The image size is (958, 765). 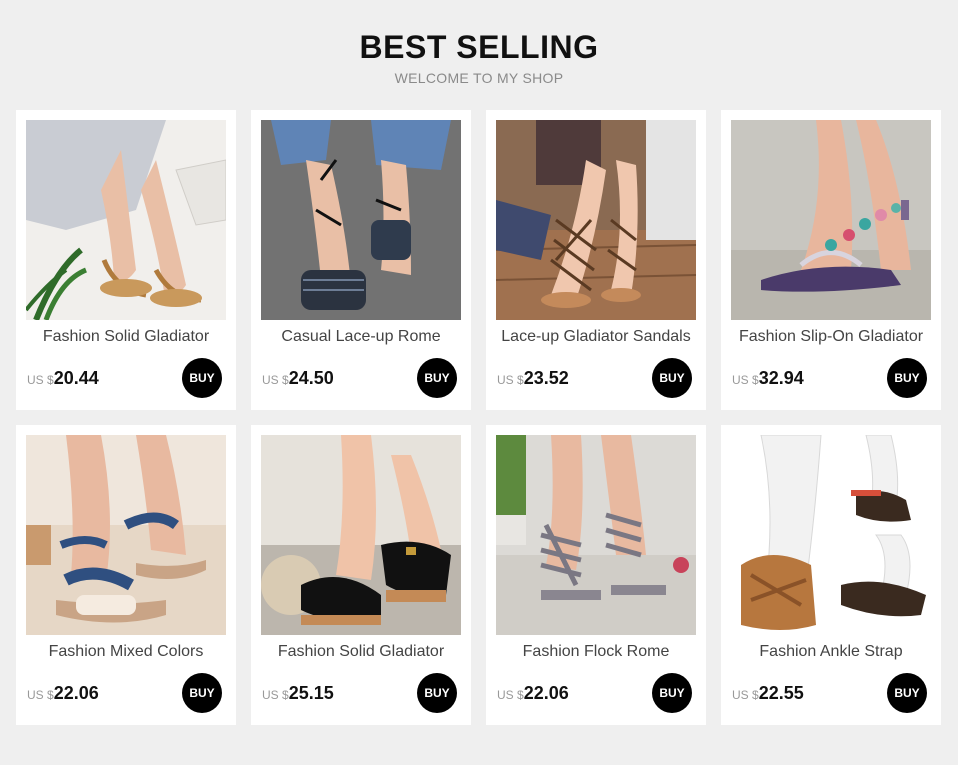 I want to click on product-card: Fashion Slip-On Gladiator US $32.94 BUY, so click(x=831, y=260).